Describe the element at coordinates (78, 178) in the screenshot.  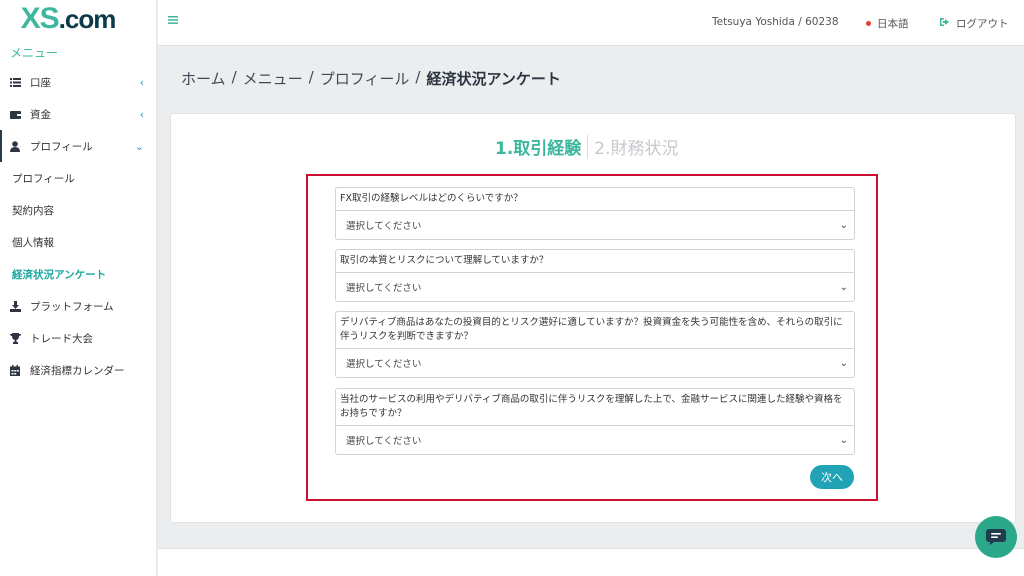
I see `sidebar-subitem-profile: プロフィール` at that location.